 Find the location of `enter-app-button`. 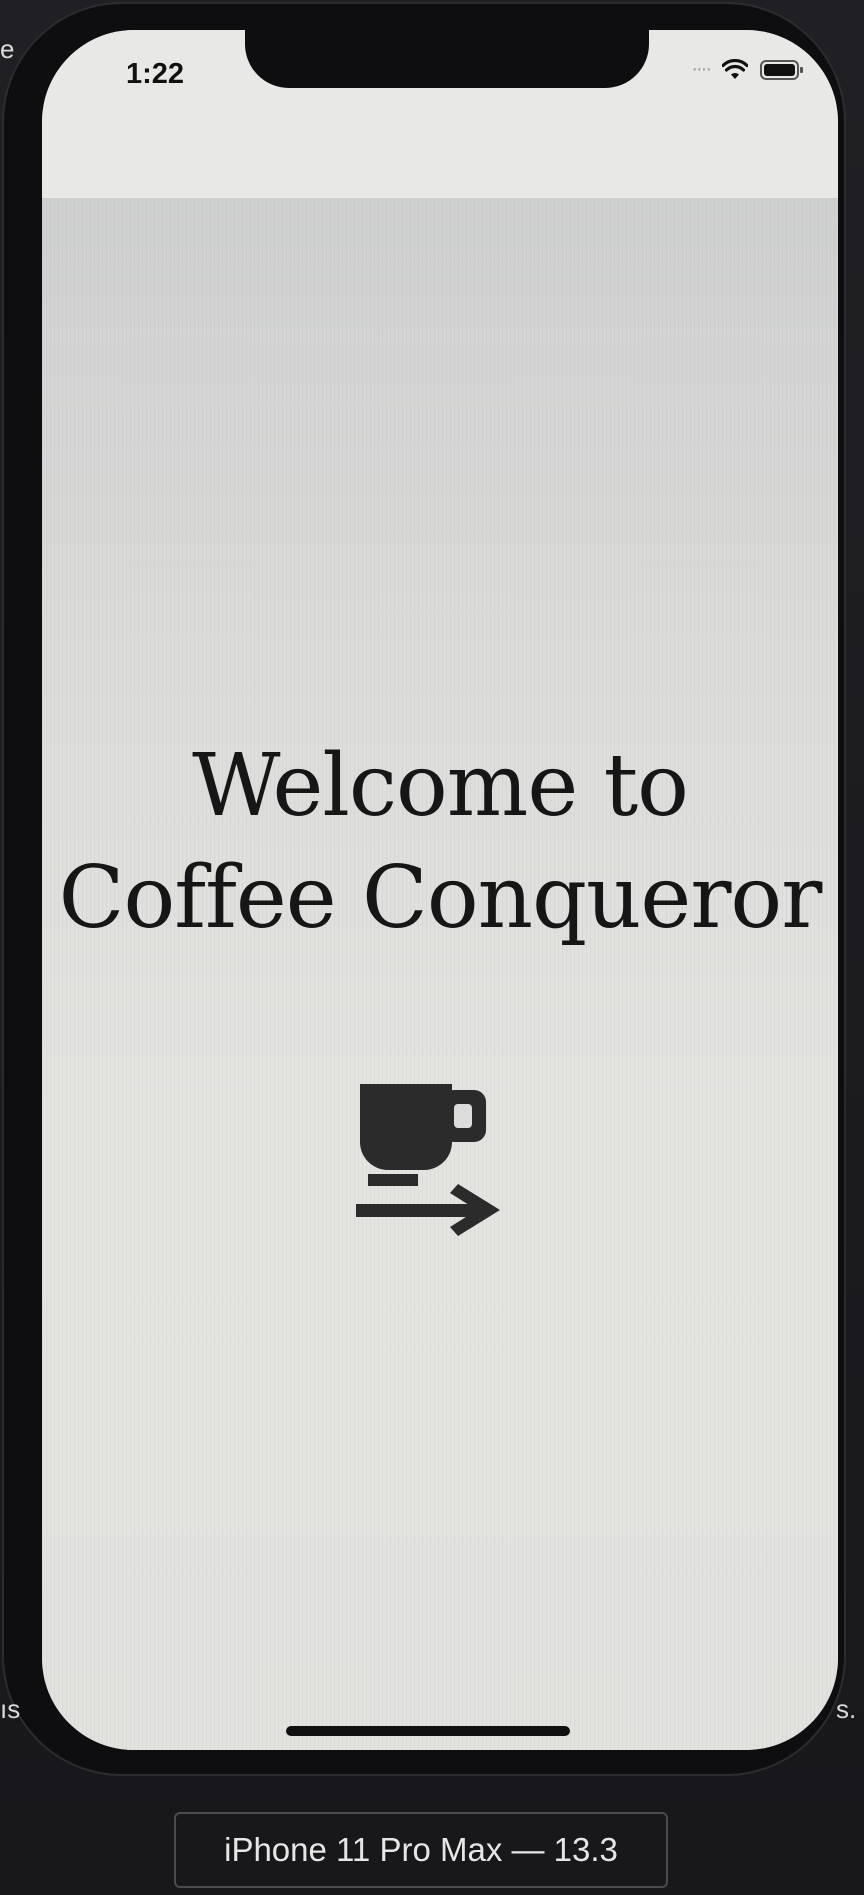

enter-app-button is located at coordinates (433, 1165).